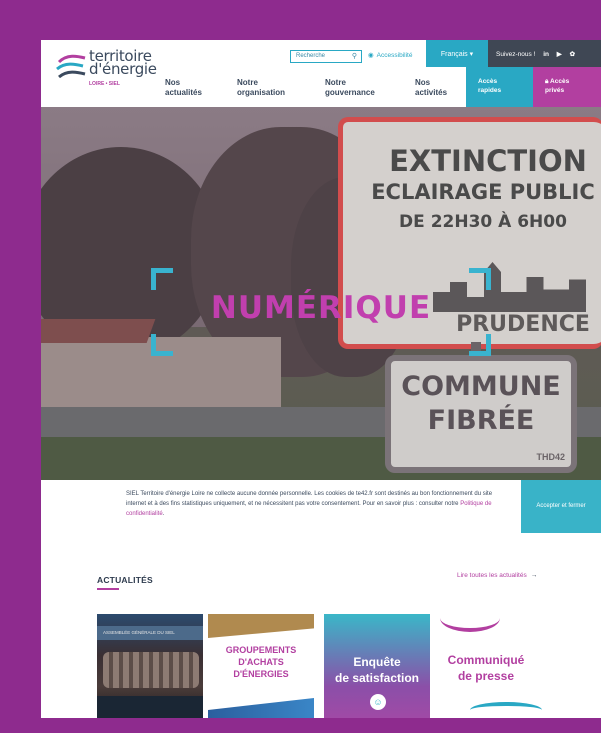  What do you see at coordinates (457, 53) in the screenshot?
I see `language-select: Français ▾` at bounding box center [457, 53].